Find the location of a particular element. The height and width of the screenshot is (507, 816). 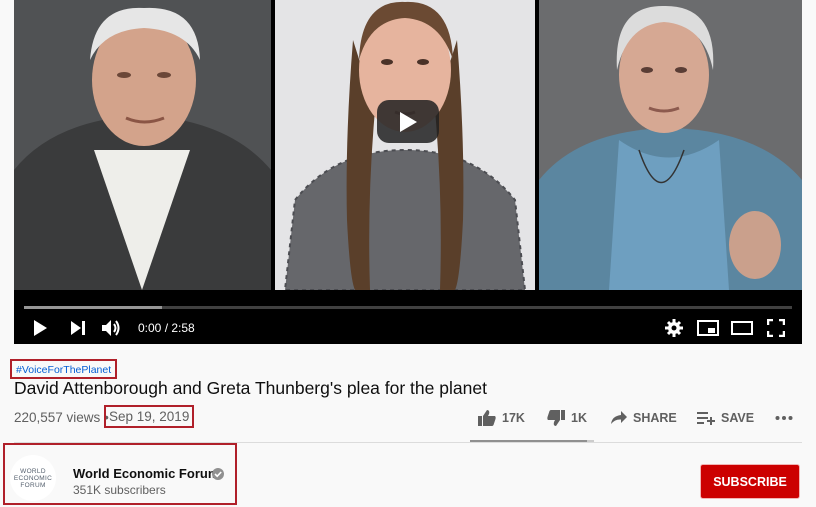

miniplayer-button is located at coordinates (708, 328).